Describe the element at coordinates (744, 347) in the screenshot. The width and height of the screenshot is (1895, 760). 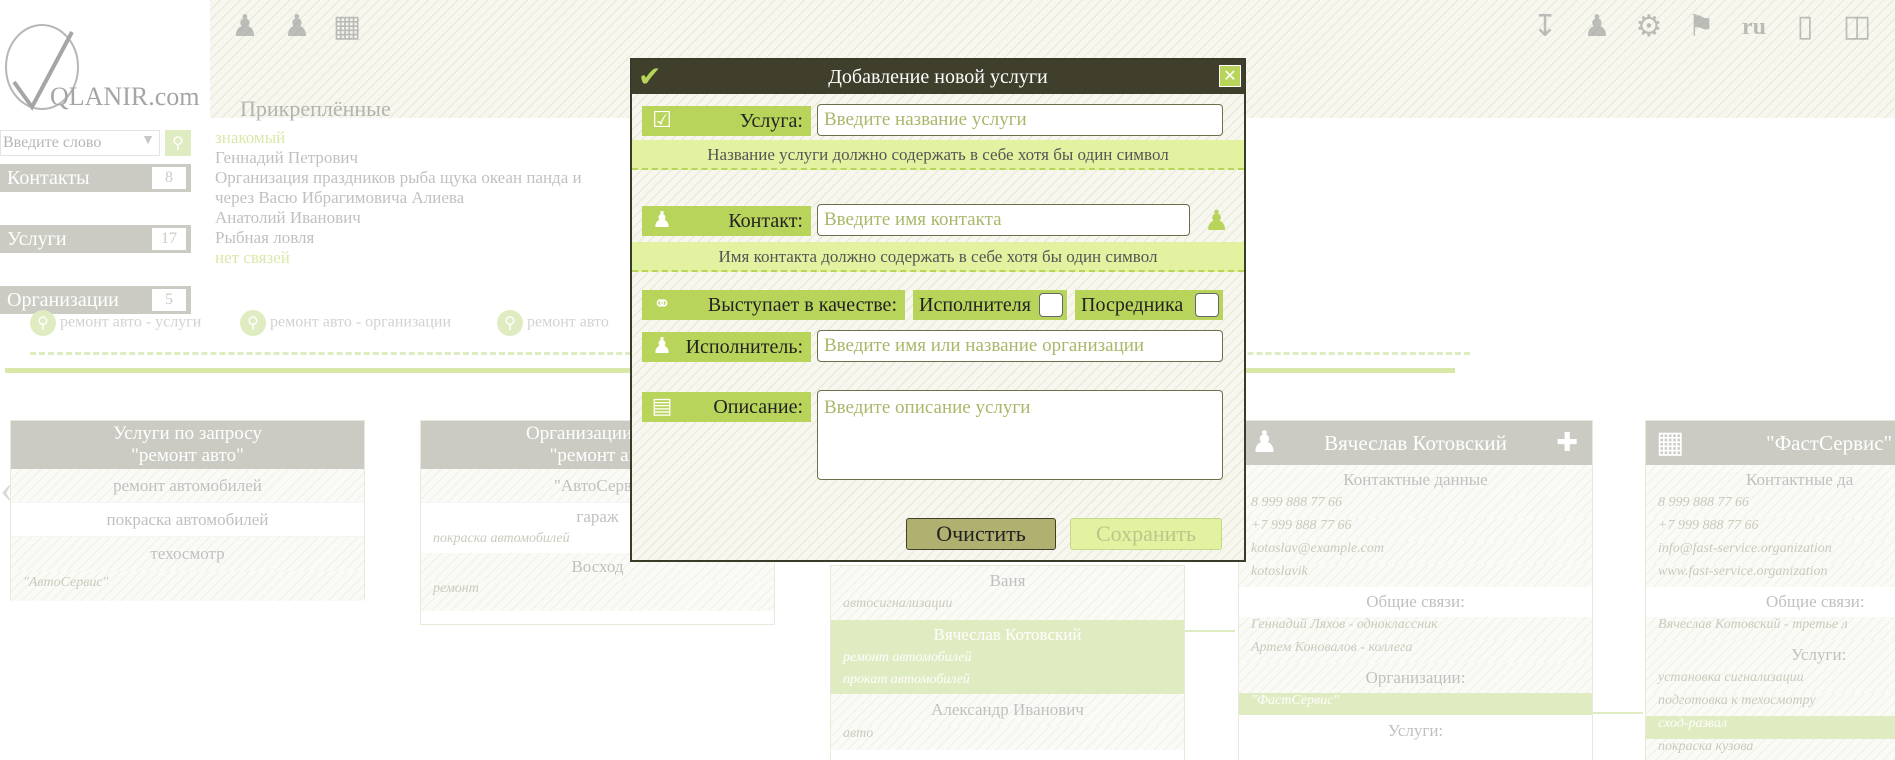
I see `executor-label-text: Исполнитель:` at that location.